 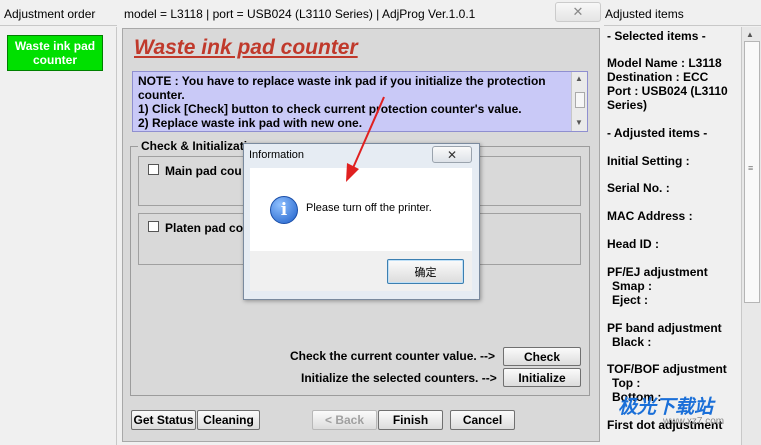 What do you see at coordinates (452, 154) in the screenshot?
I see `dialog-close-icon: ✕` at bounding box center [452, 154].